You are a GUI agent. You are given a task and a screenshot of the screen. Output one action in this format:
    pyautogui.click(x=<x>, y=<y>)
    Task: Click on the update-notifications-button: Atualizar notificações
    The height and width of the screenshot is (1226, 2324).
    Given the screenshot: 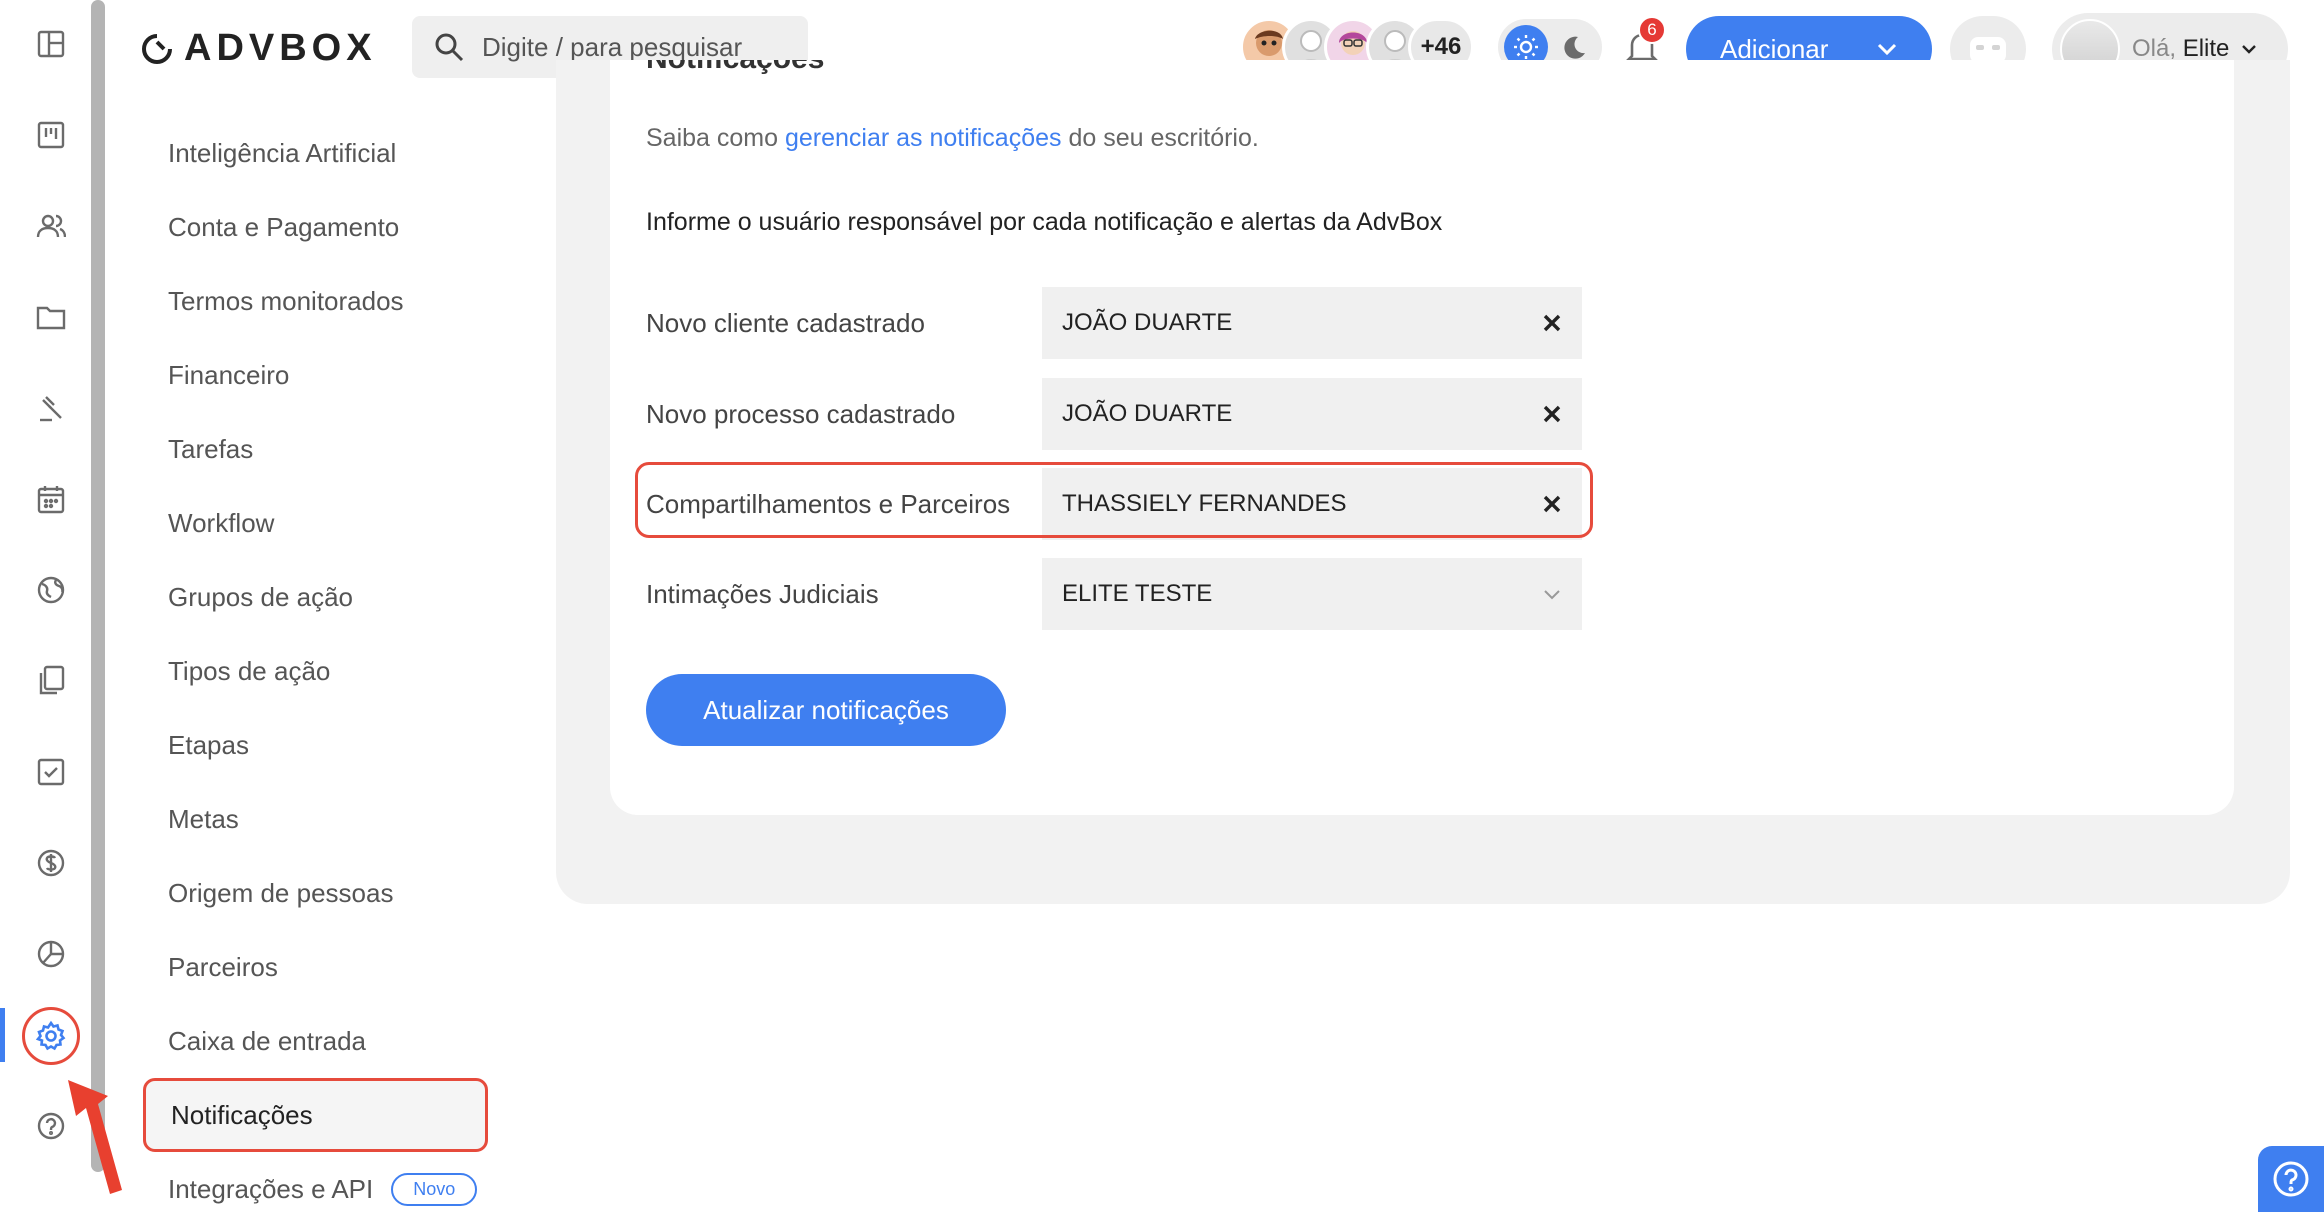 What is the action you would take?
    pyautogui.click(x=826, y=710)
    